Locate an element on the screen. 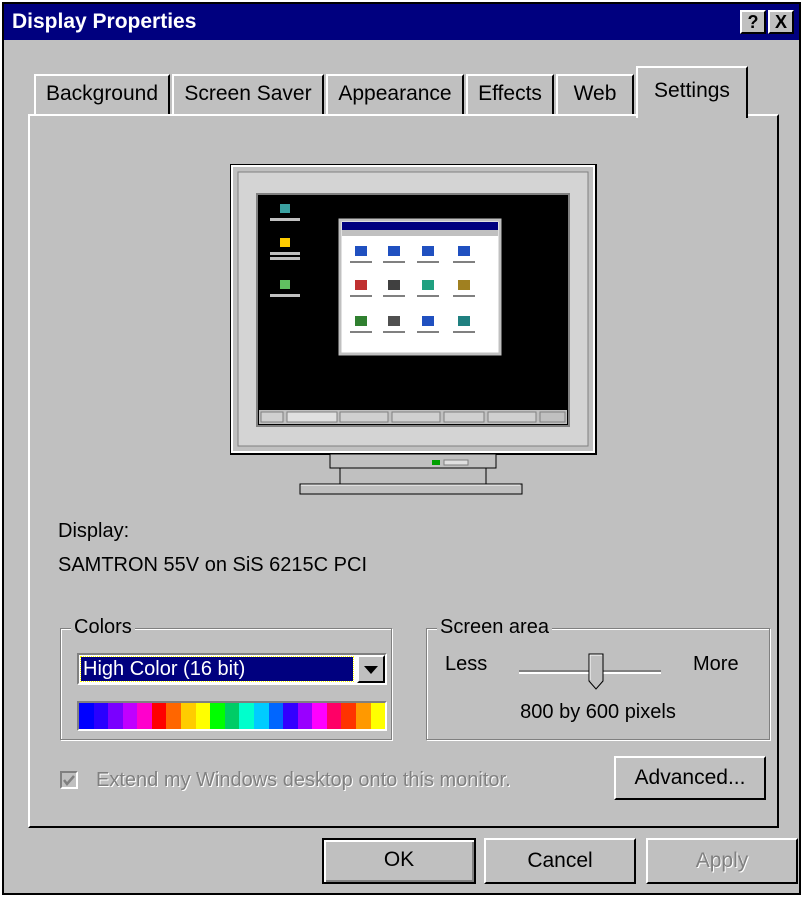 This screenshot has height=905, width=807. help-button: ? is located at coordinates (753, 22).